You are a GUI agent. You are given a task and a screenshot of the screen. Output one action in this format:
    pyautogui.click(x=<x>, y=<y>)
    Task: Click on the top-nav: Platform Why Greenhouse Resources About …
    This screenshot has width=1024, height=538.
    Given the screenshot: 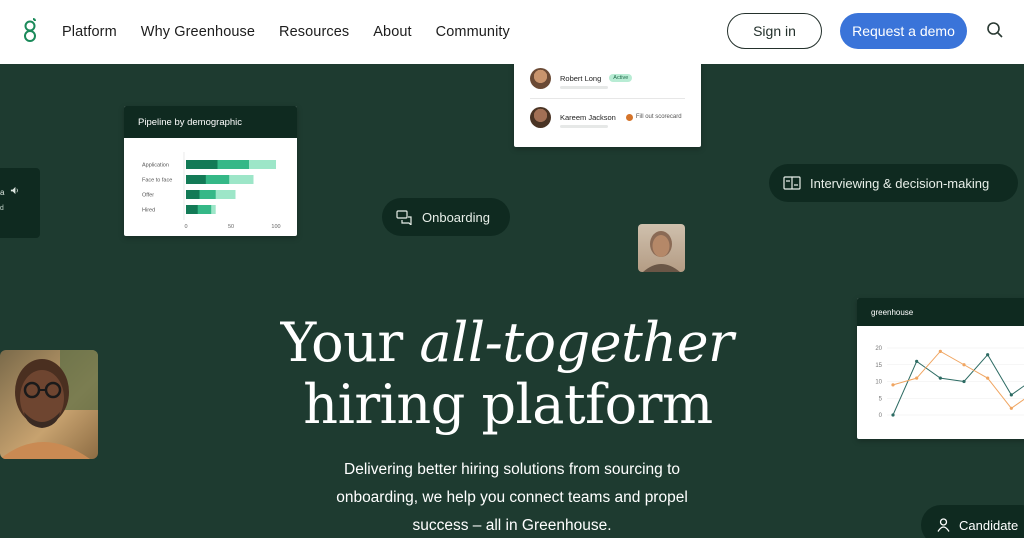 What is the action you would take?
    pyautogui.click(x=512, y=32)
    